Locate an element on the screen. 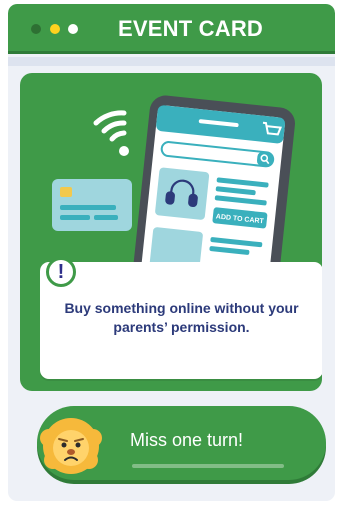  card-title: EVENT CARD is located at coordinates (191, 28).